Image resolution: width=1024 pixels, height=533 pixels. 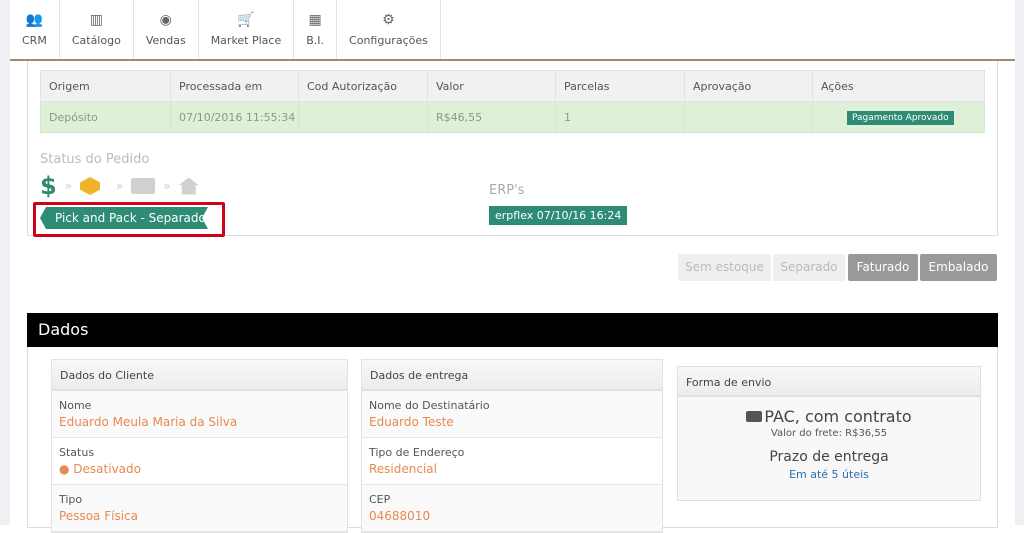 I want to click on field-value: Desativado, so click(x=107, y=469).